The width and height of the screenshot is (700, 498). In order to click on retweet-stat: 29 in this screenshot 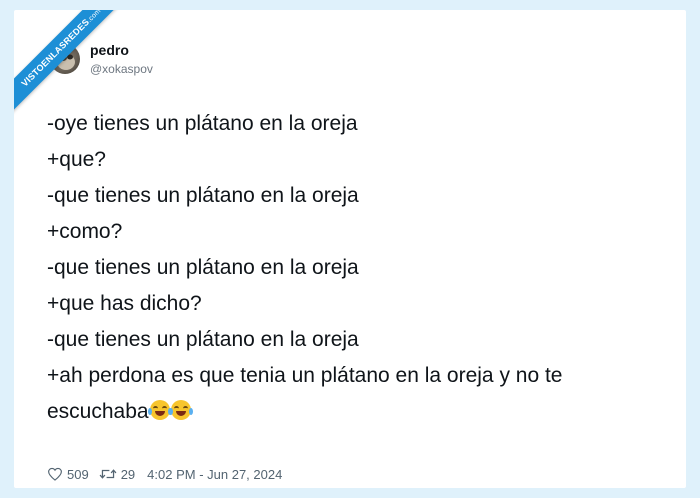, I will do `click(117, 474)`.